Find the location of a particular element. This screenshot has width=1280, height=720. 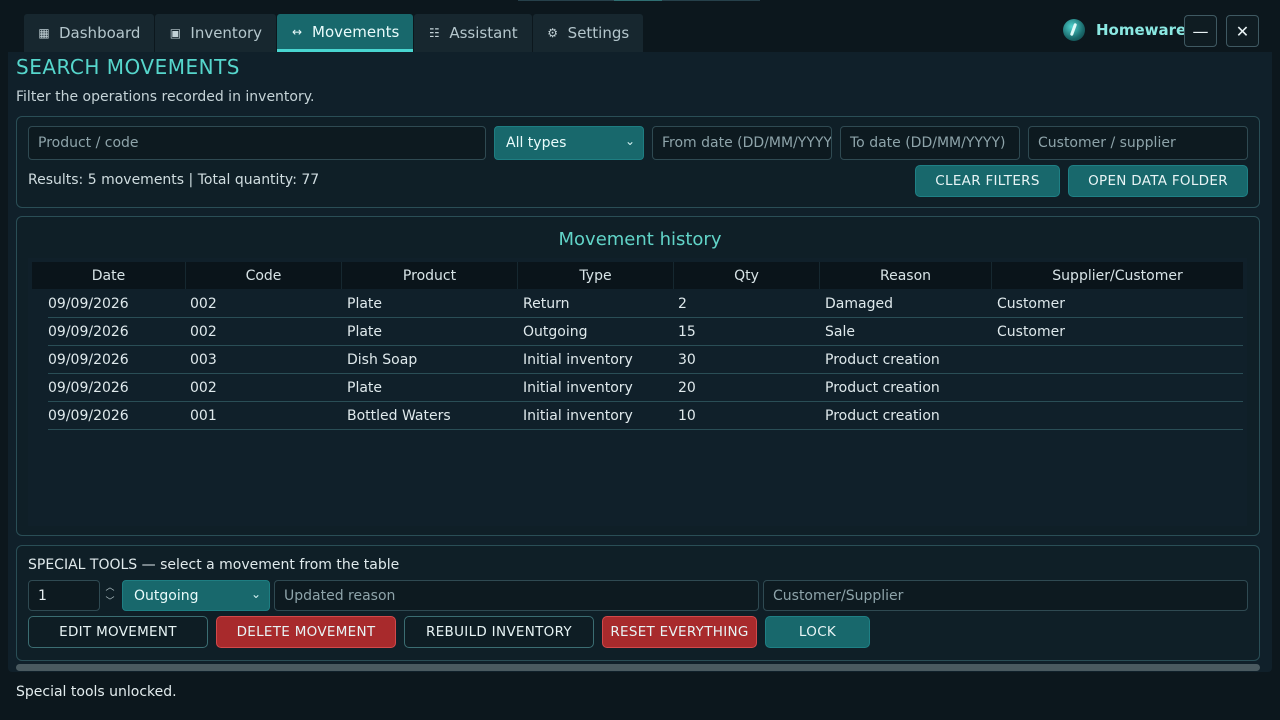

column-header: Reason is located at coordinates (906, 275).